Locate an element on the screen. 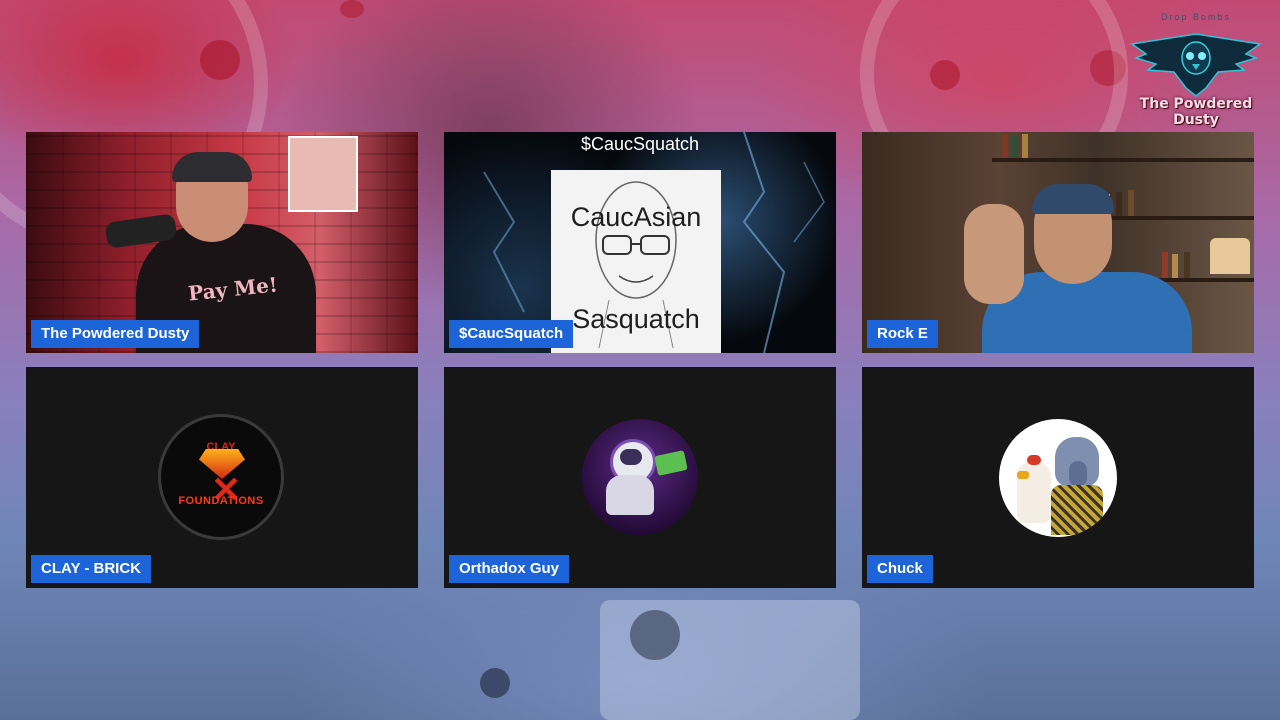  bookshelf is located at coordinates (1123, 160).